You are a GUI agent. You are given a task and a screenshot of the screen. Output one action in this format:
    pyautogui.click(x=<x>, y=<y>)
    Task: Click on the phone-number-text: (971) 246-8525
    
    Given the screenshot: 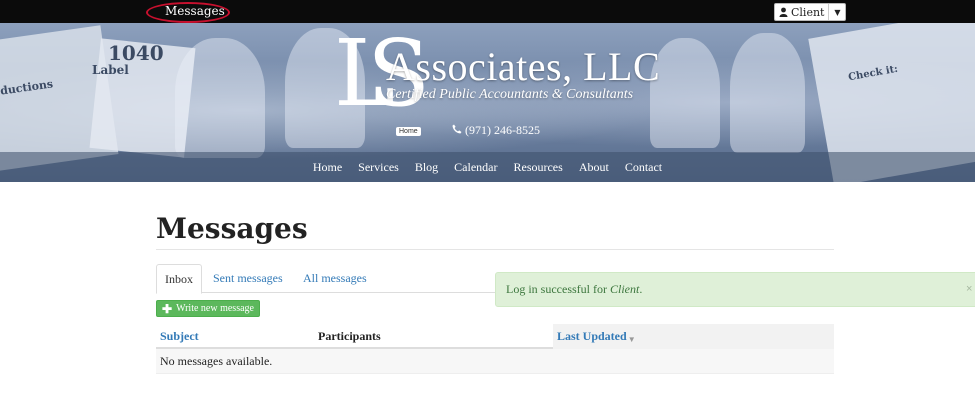 What is the action you would take?
    pyautogui.click(x=502, y=130)
    